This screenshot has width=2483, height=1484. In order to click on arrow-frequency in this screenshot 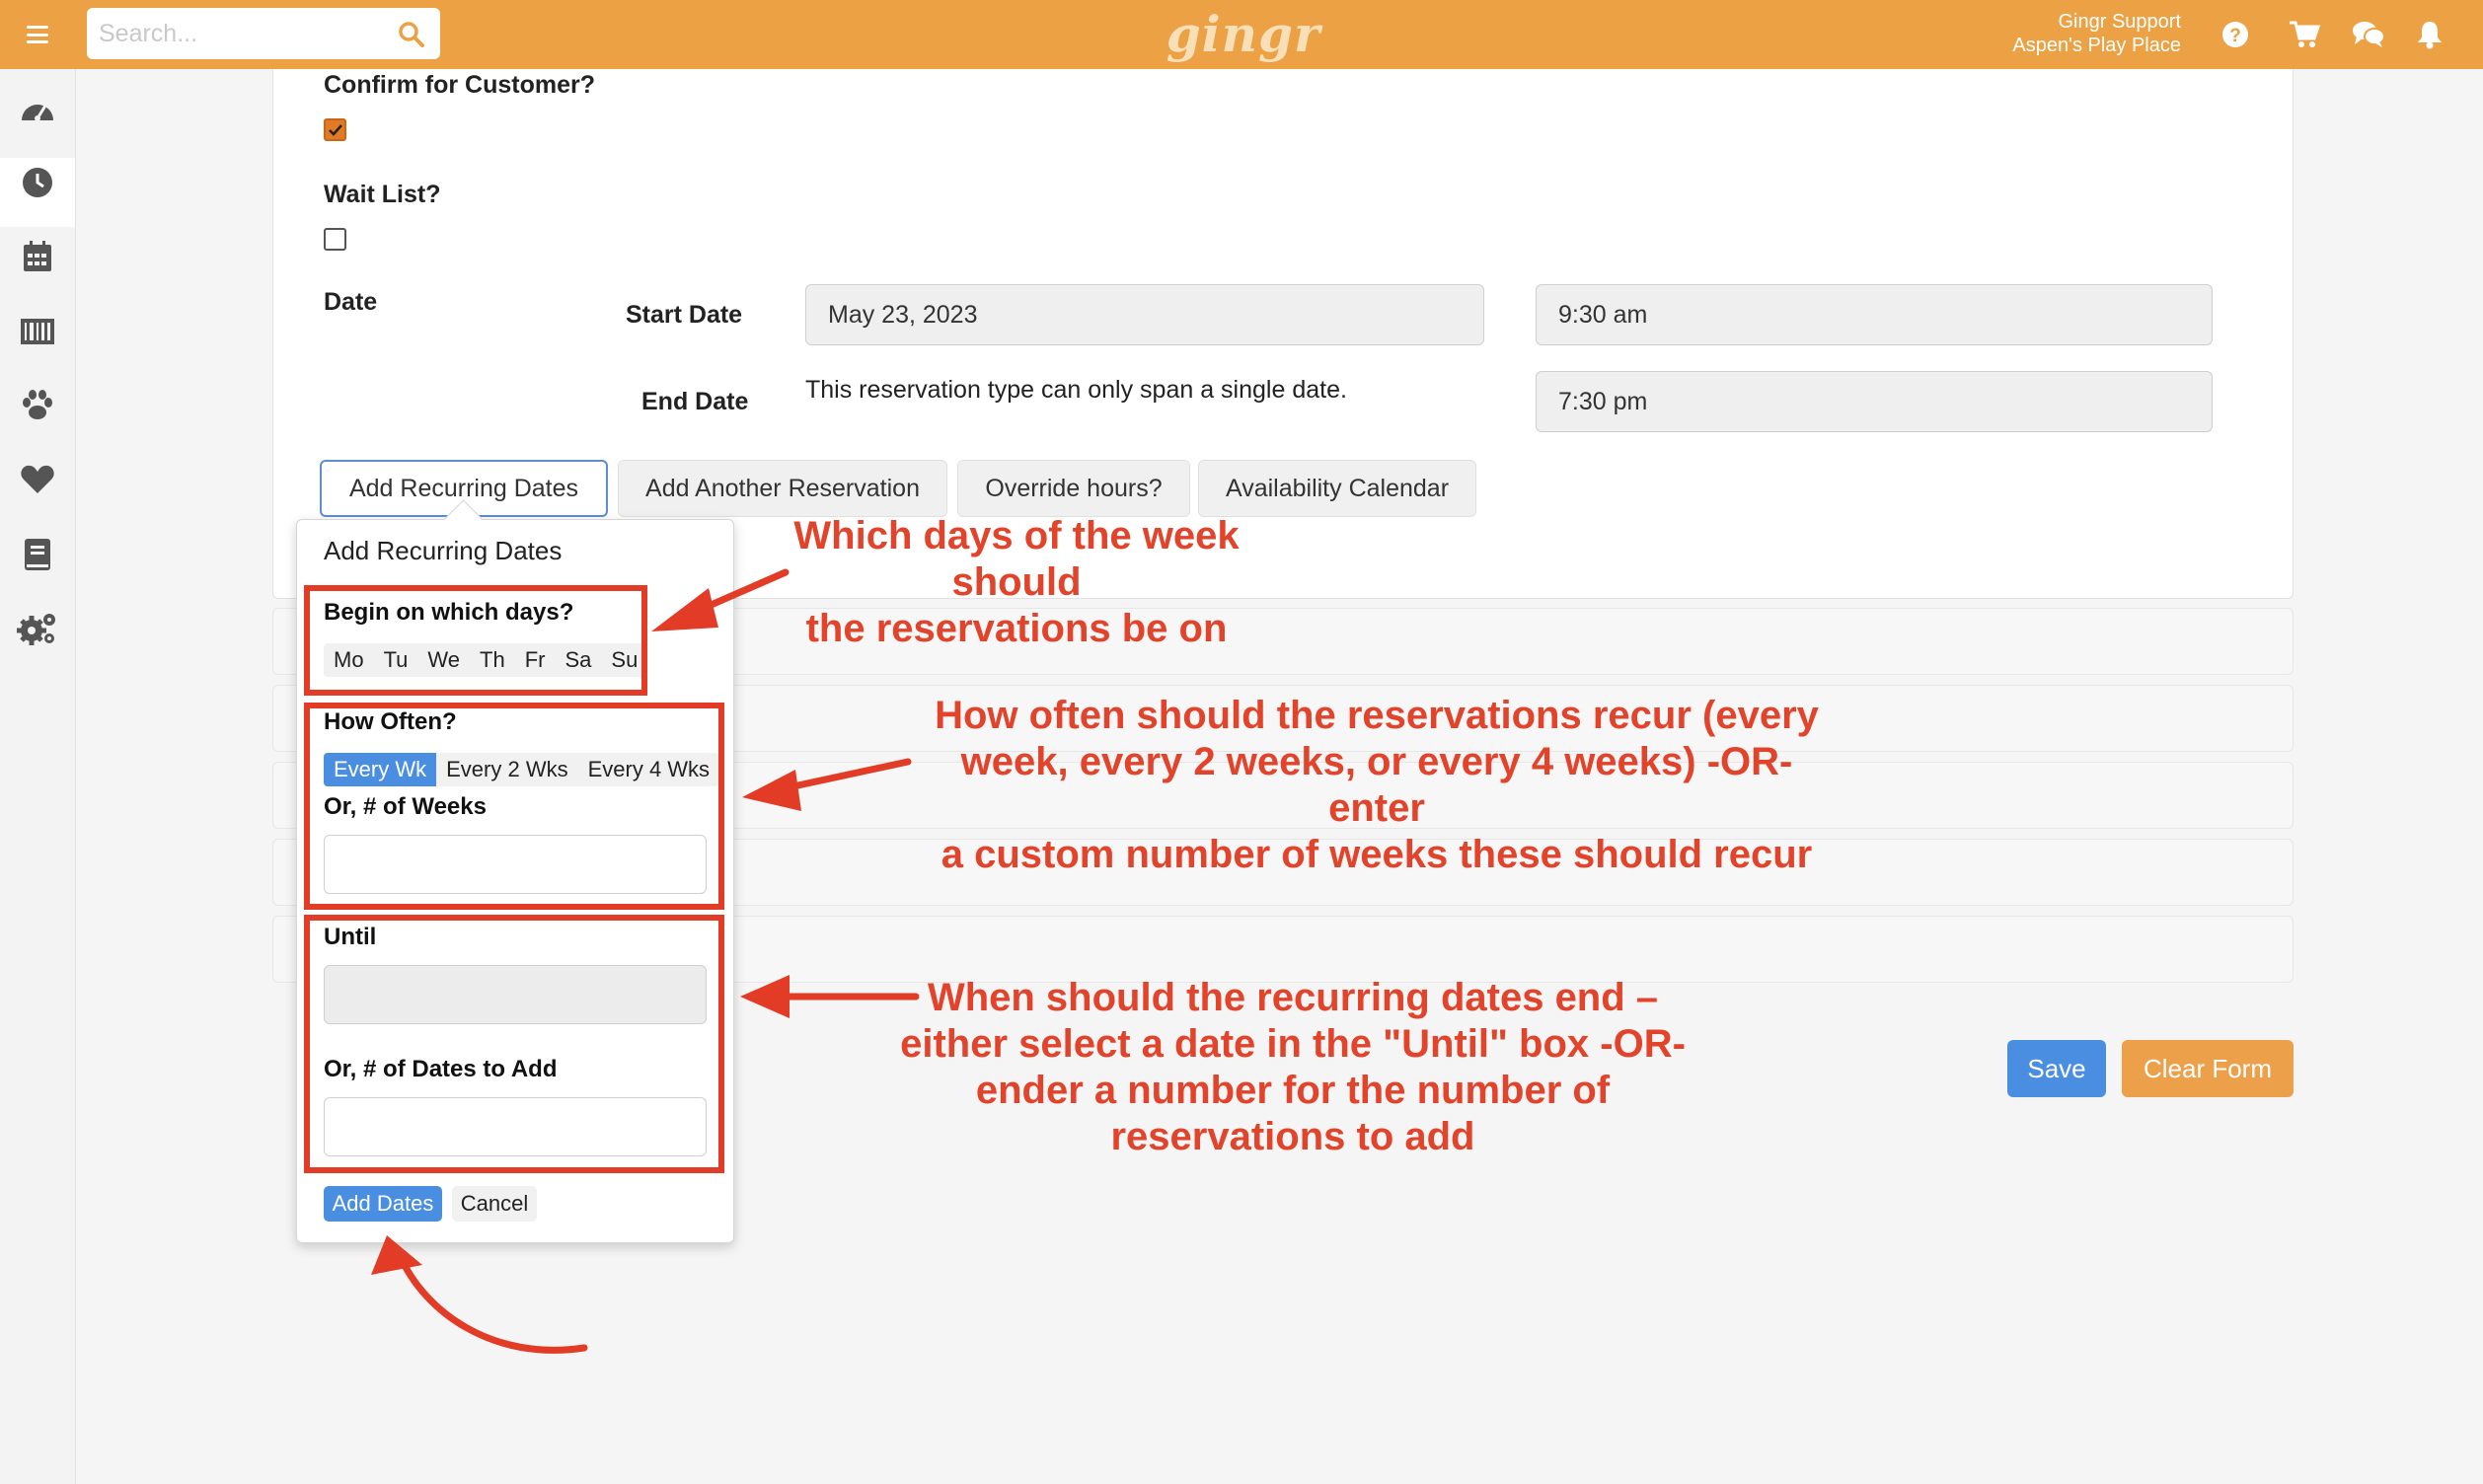, I will do `click(844, 775)`.